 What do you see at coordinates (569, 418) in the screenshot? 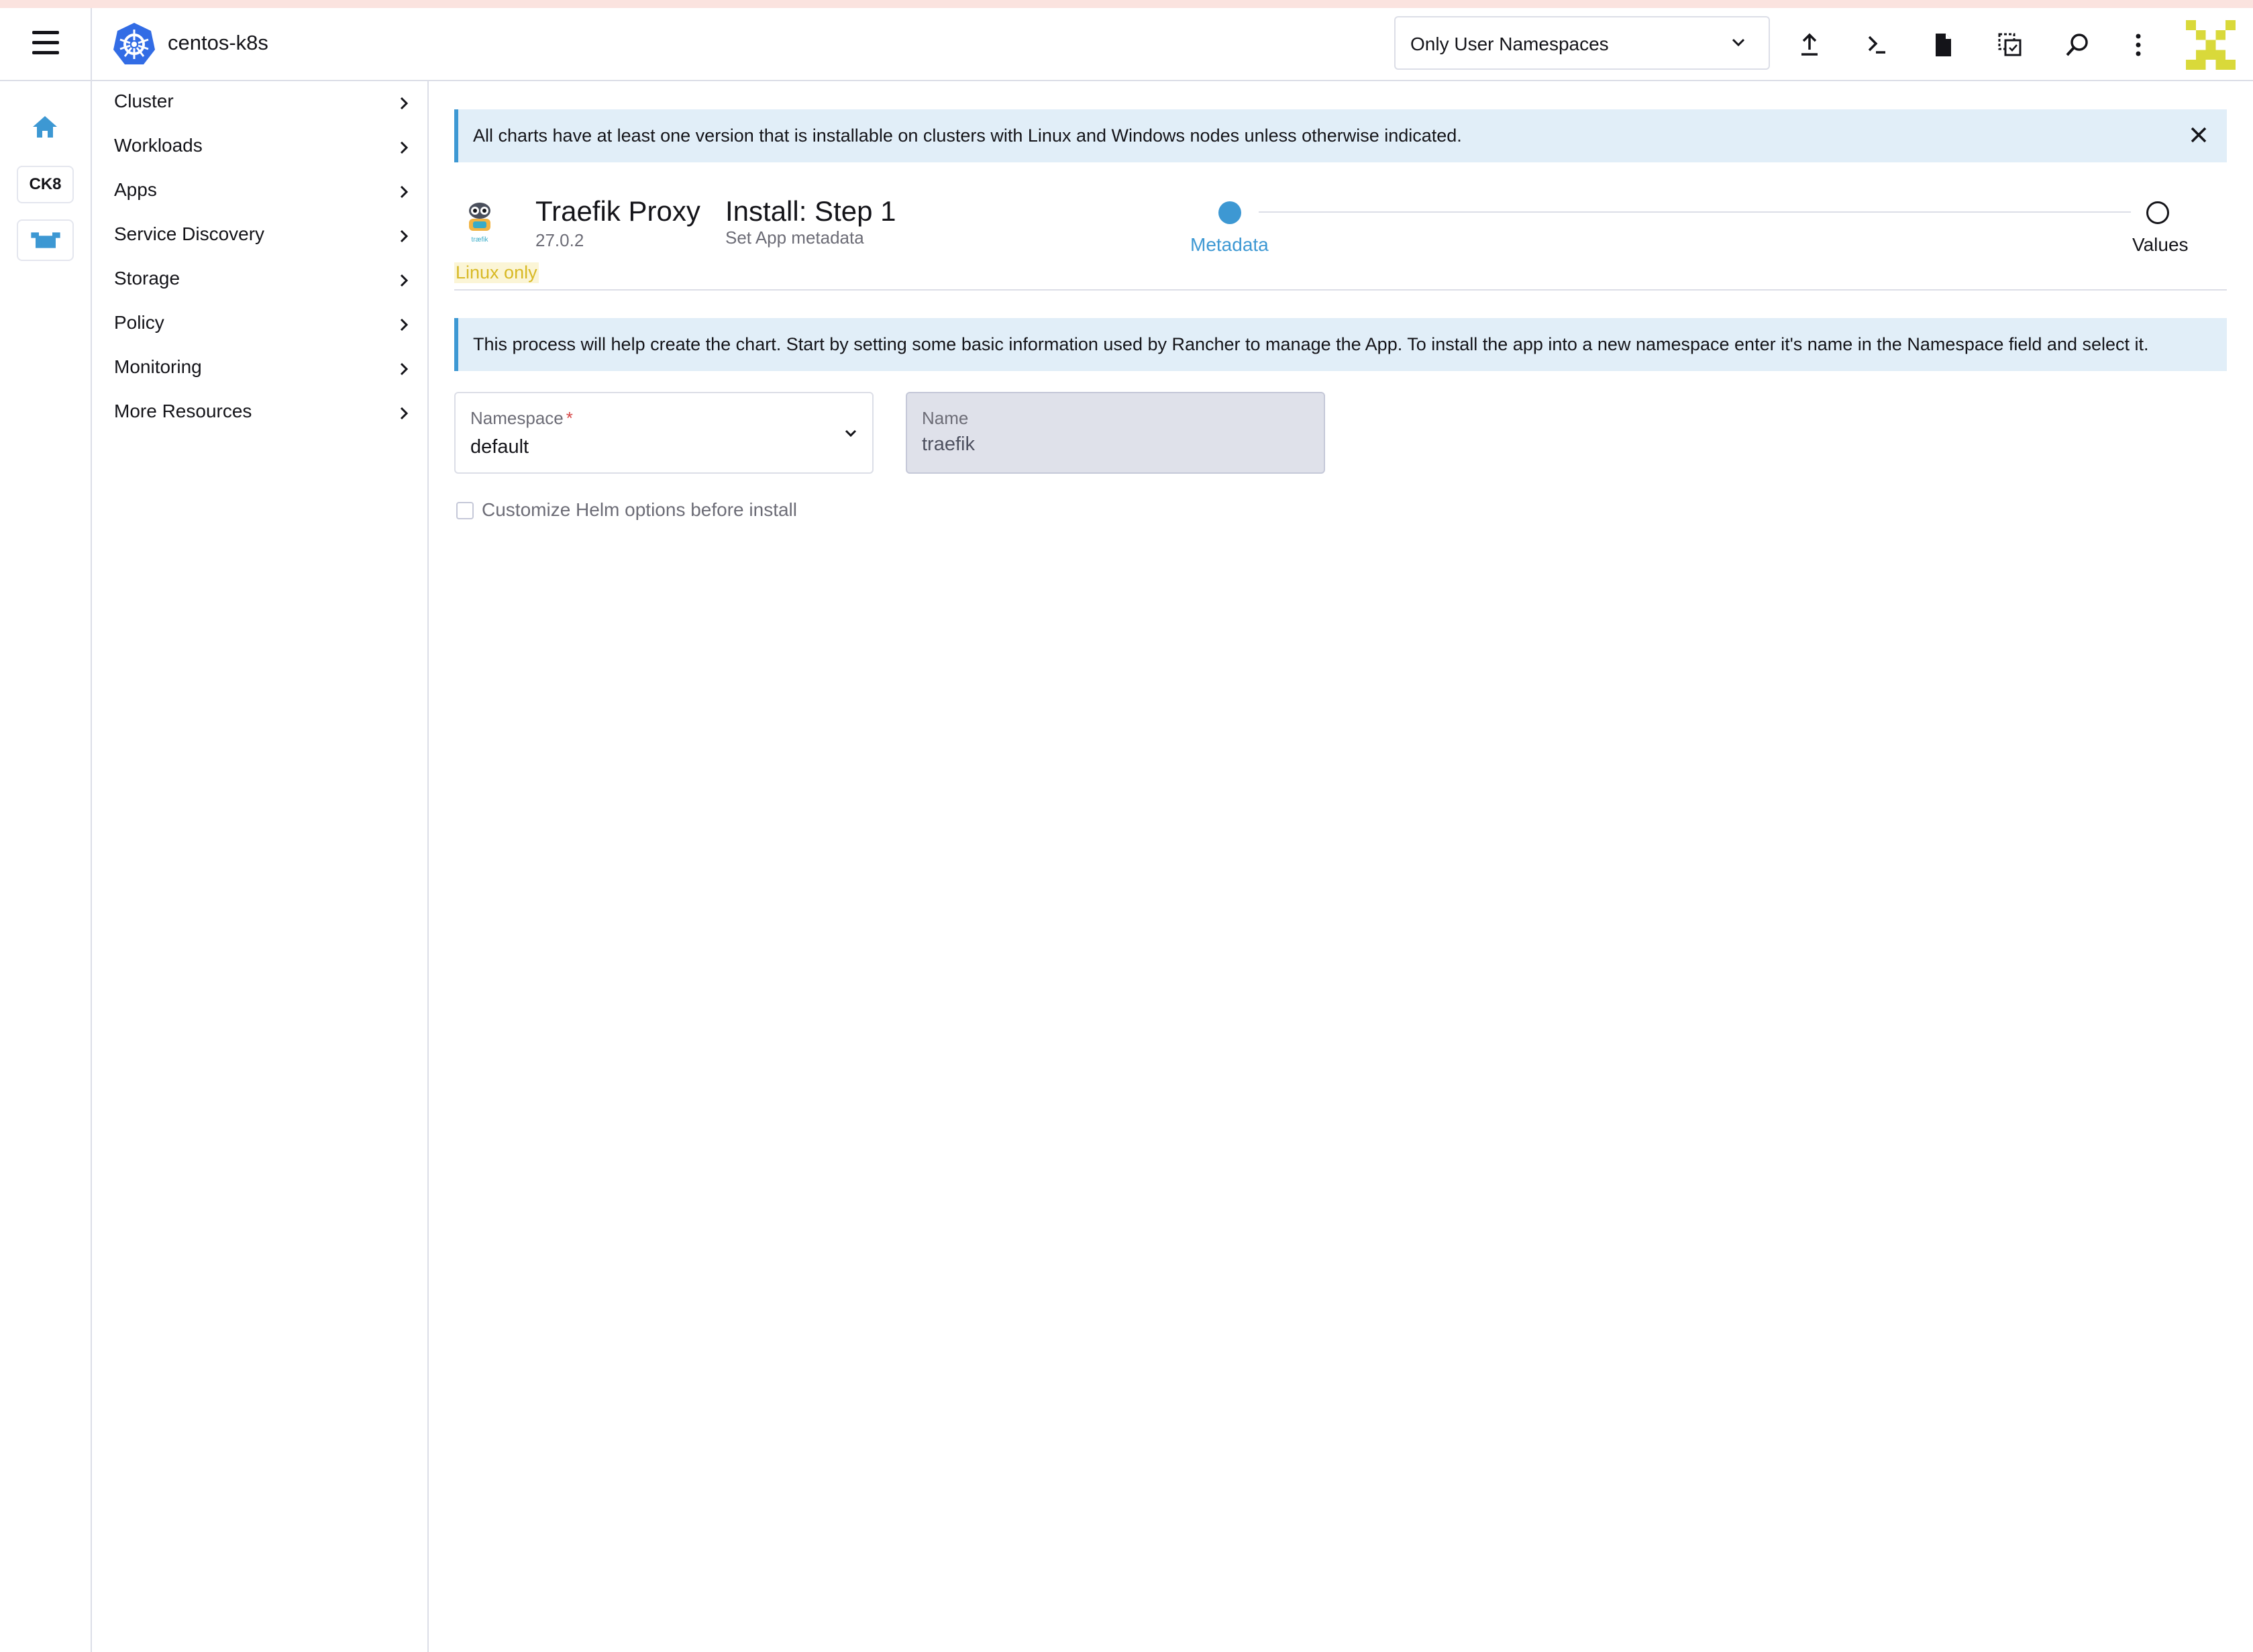
I see `required-marker: *` at bounding box center [569, 418].